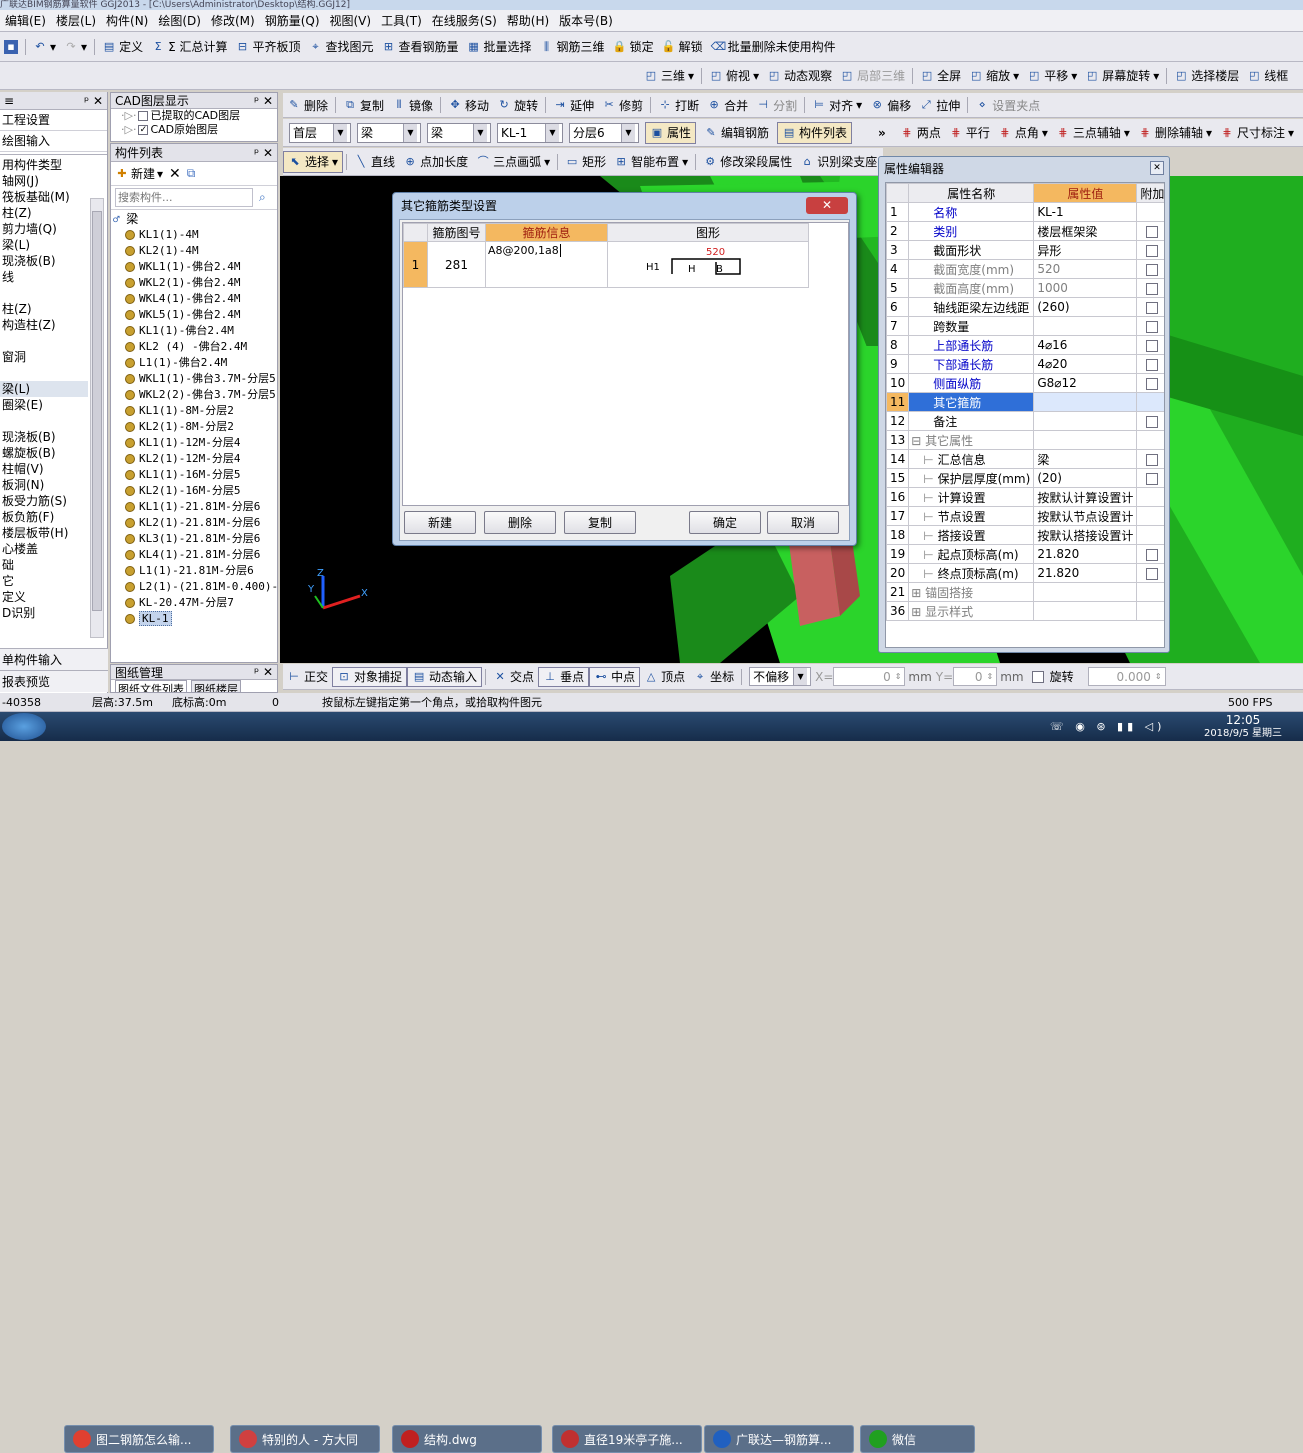 This screenshot has width=1303, height=1453. Describe the element at coordinates (194, 459) in the screenshot. I see `list-item: KL2(1)-12M-分层4` at that location.